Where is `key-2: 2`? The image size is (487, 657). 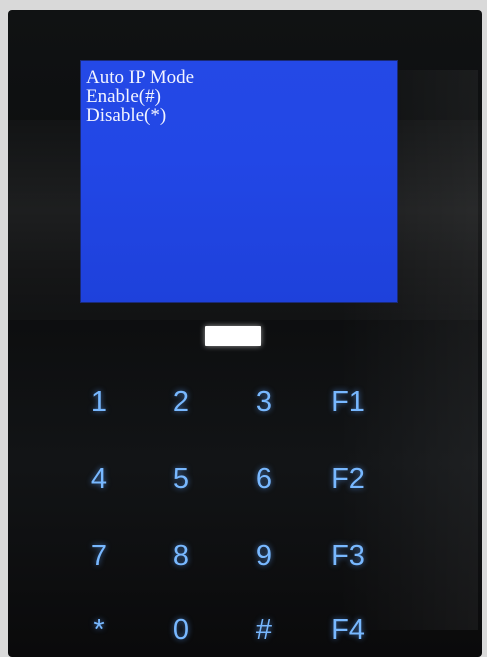
key-2: 2 is located at coordinates (181, 402).